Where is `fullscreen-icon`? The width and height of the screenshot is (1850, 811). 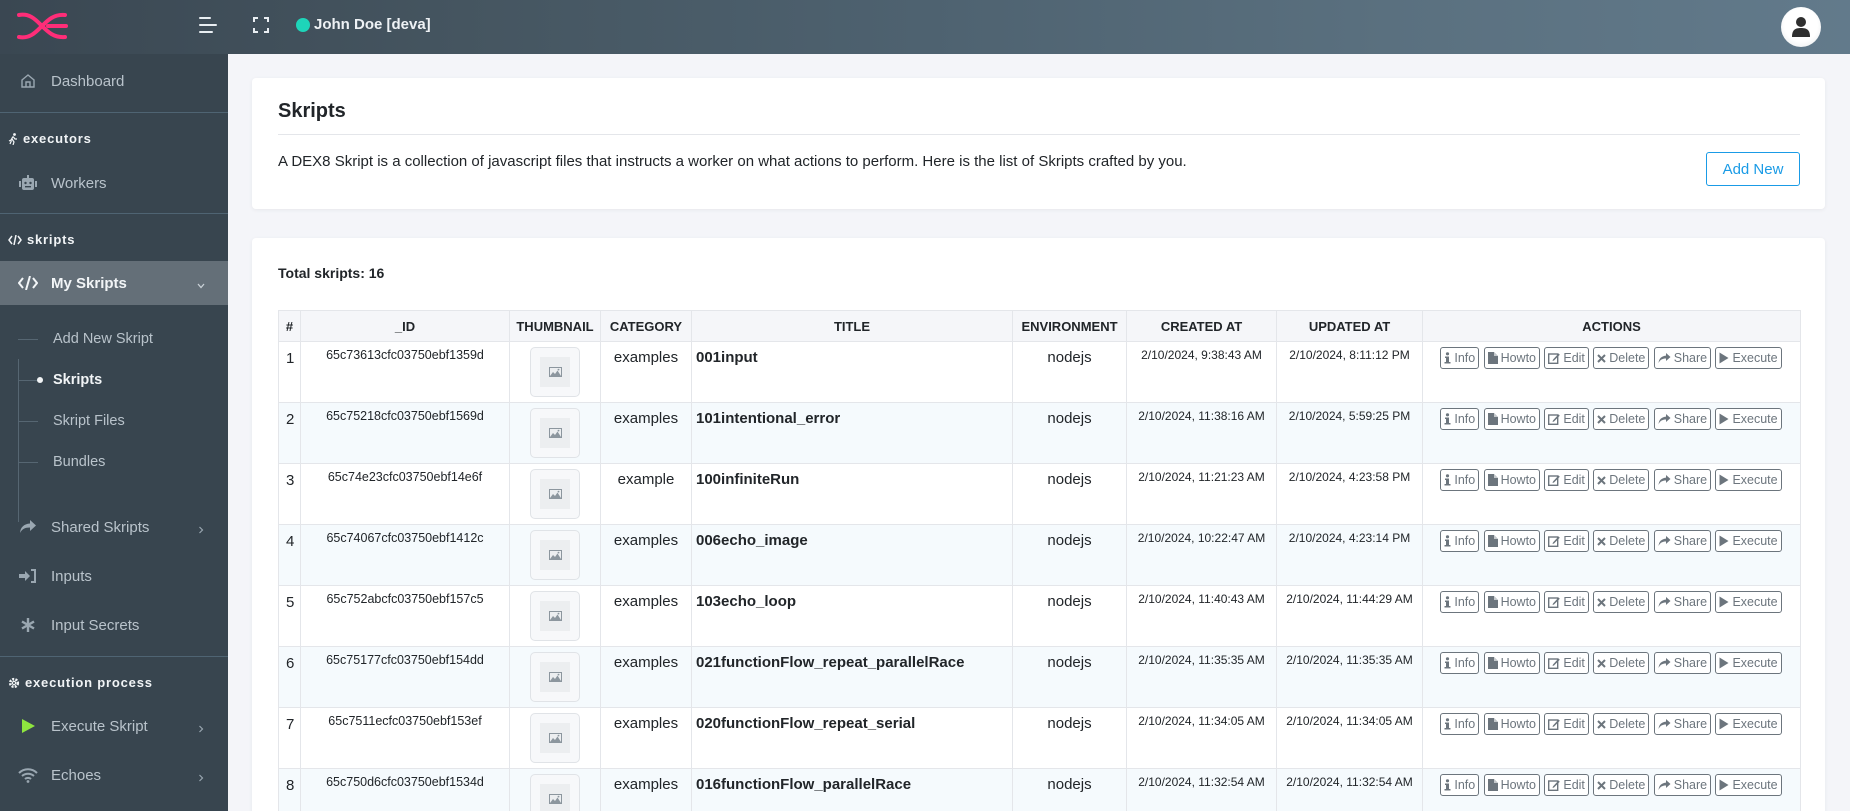
fullscreen-icon is located at coordinates (261, 25).